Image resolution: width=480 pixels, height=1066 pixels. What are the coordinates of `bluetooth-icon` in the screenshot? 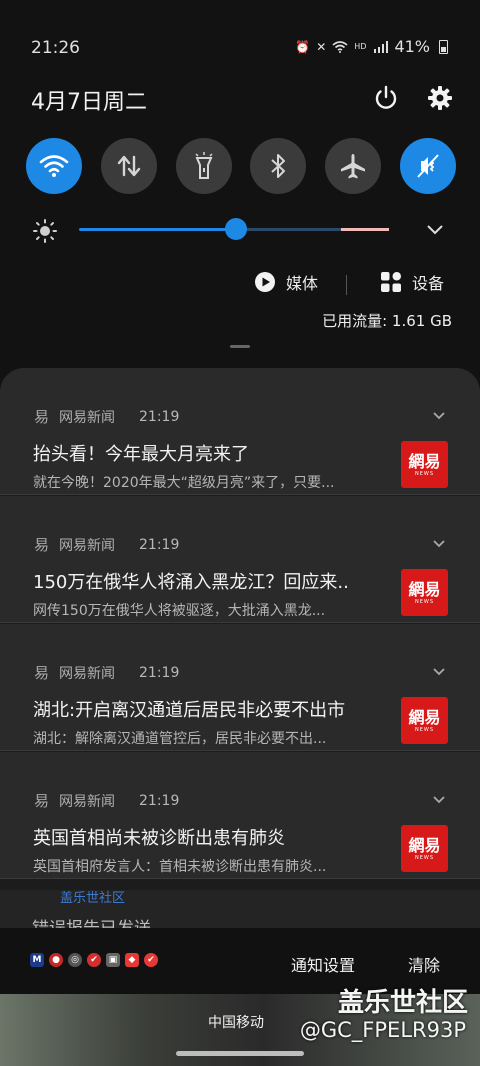 It's located at (278, 166).